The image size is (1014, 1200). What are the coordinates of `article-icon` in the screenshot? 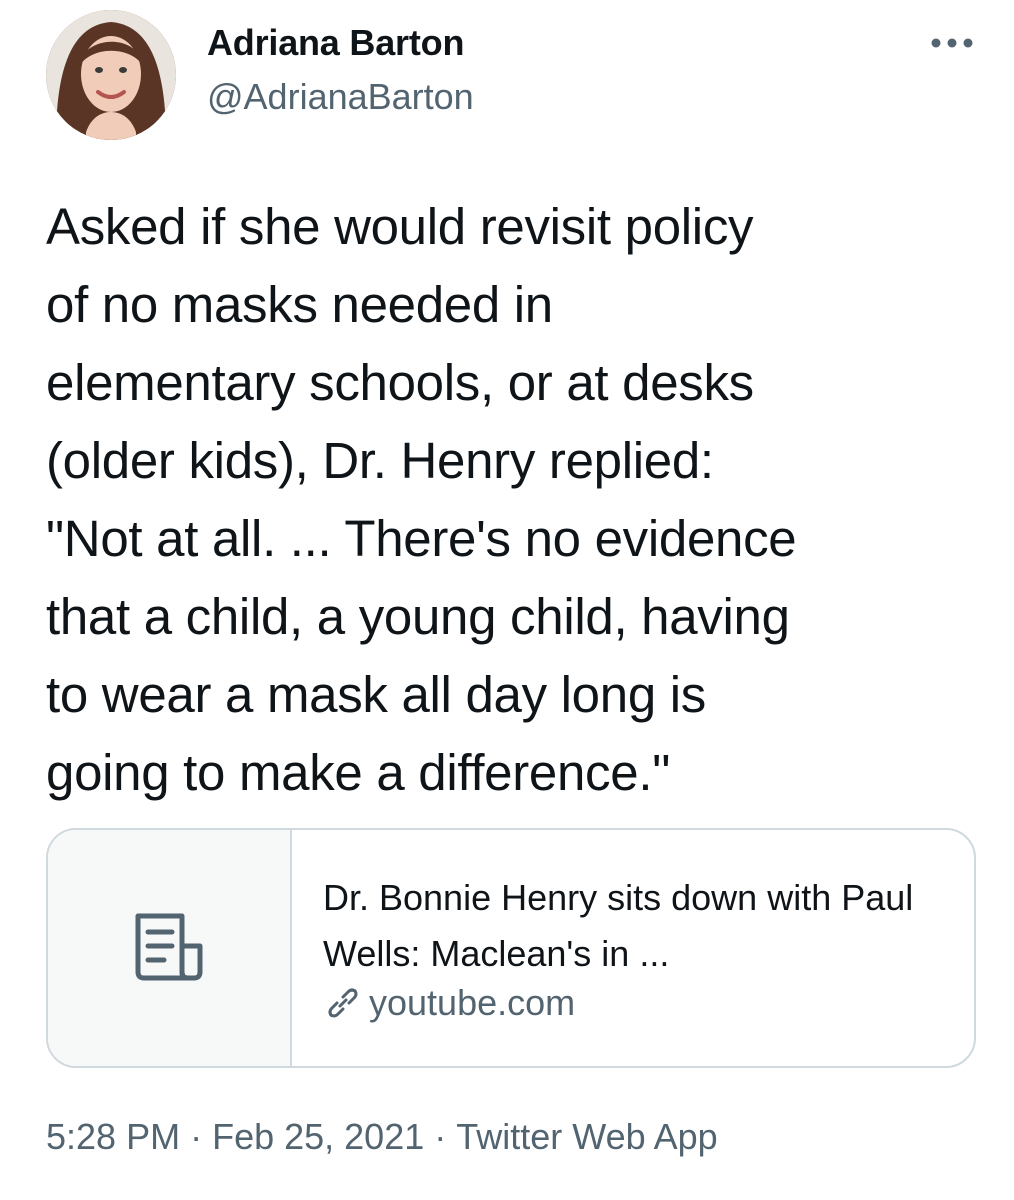 It's located at (169, 947).